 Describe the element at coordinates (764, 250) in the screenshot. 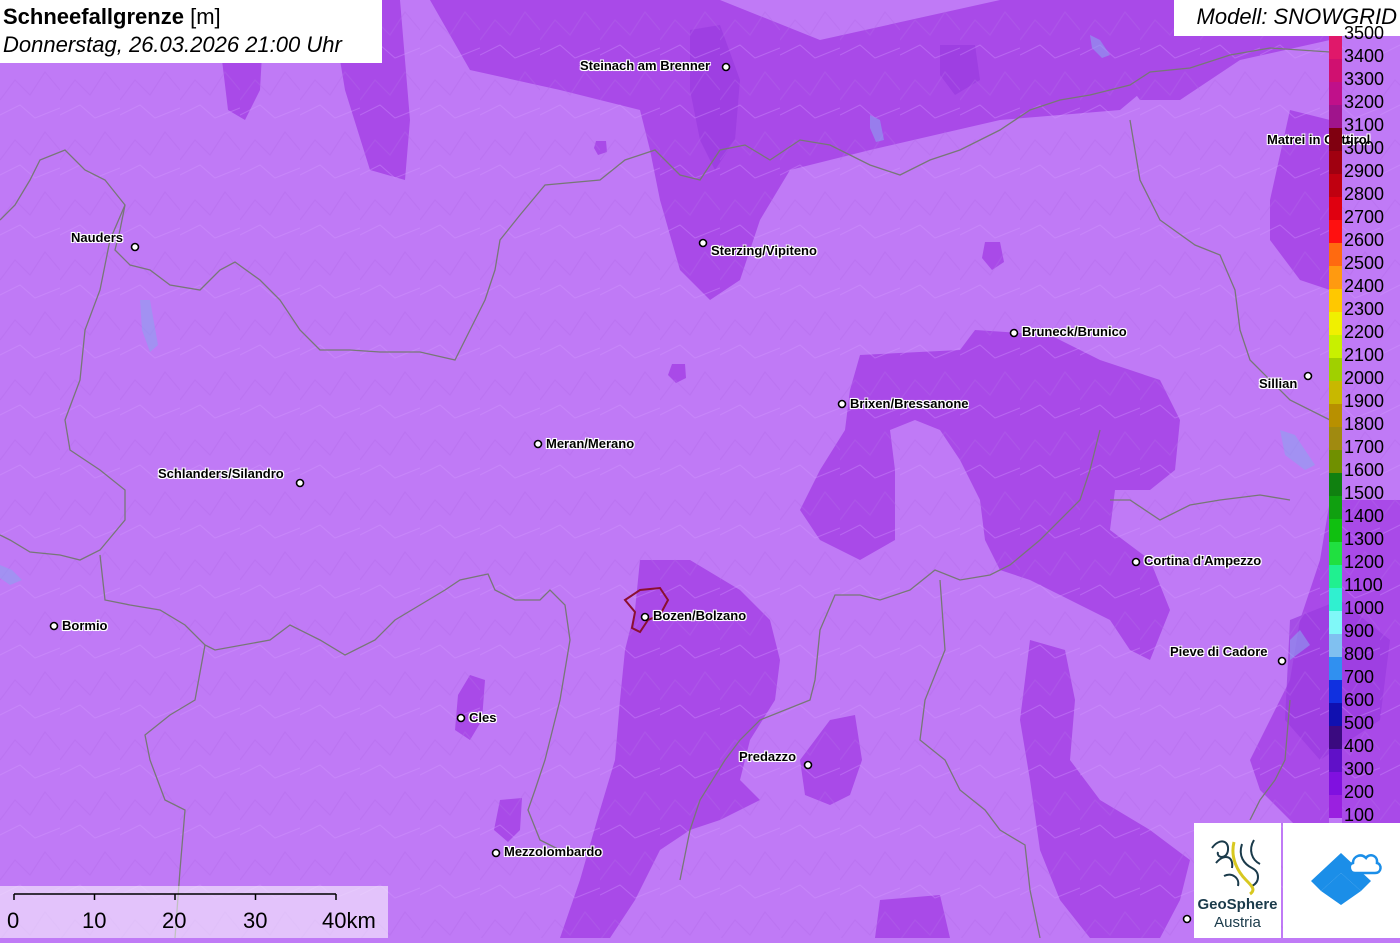

I see `city-label-sterzing: Sterzing/Vipiteno` at that location.